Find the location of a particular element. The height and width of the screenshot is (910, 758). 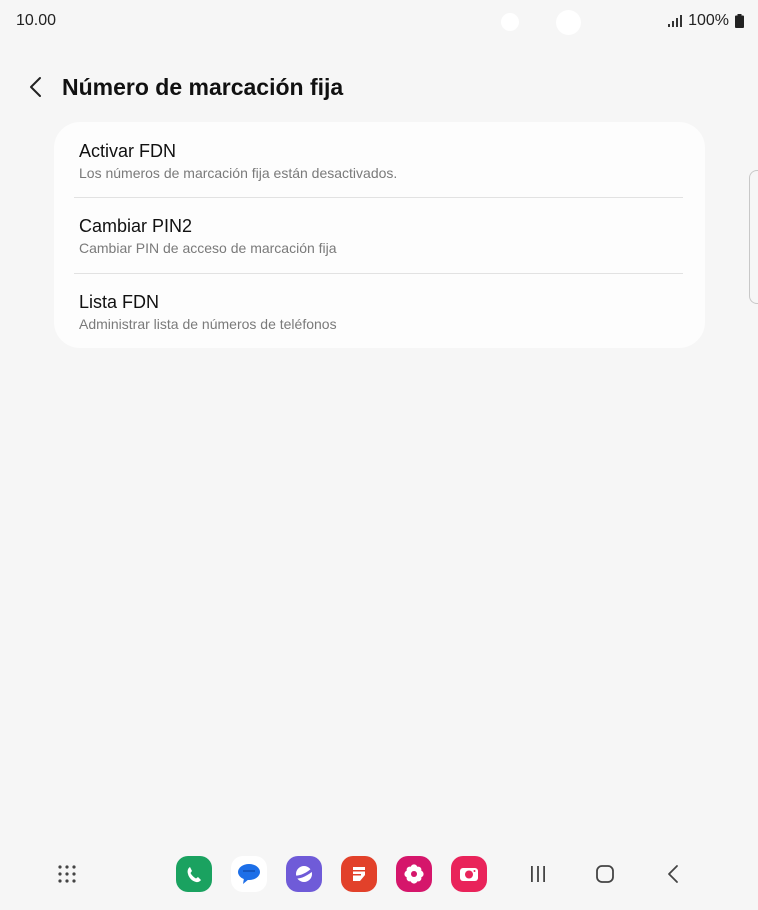

status-indicators: 100% is located at coordinates (706, 21).